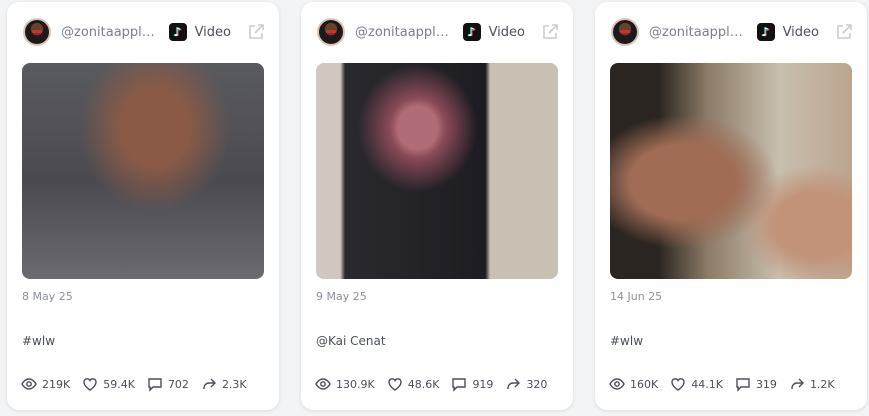 The image size is (869, 416). Describe the element at coordinates (234, 384) in the screenshot. I see `shares-count: 2.3K` at that location.